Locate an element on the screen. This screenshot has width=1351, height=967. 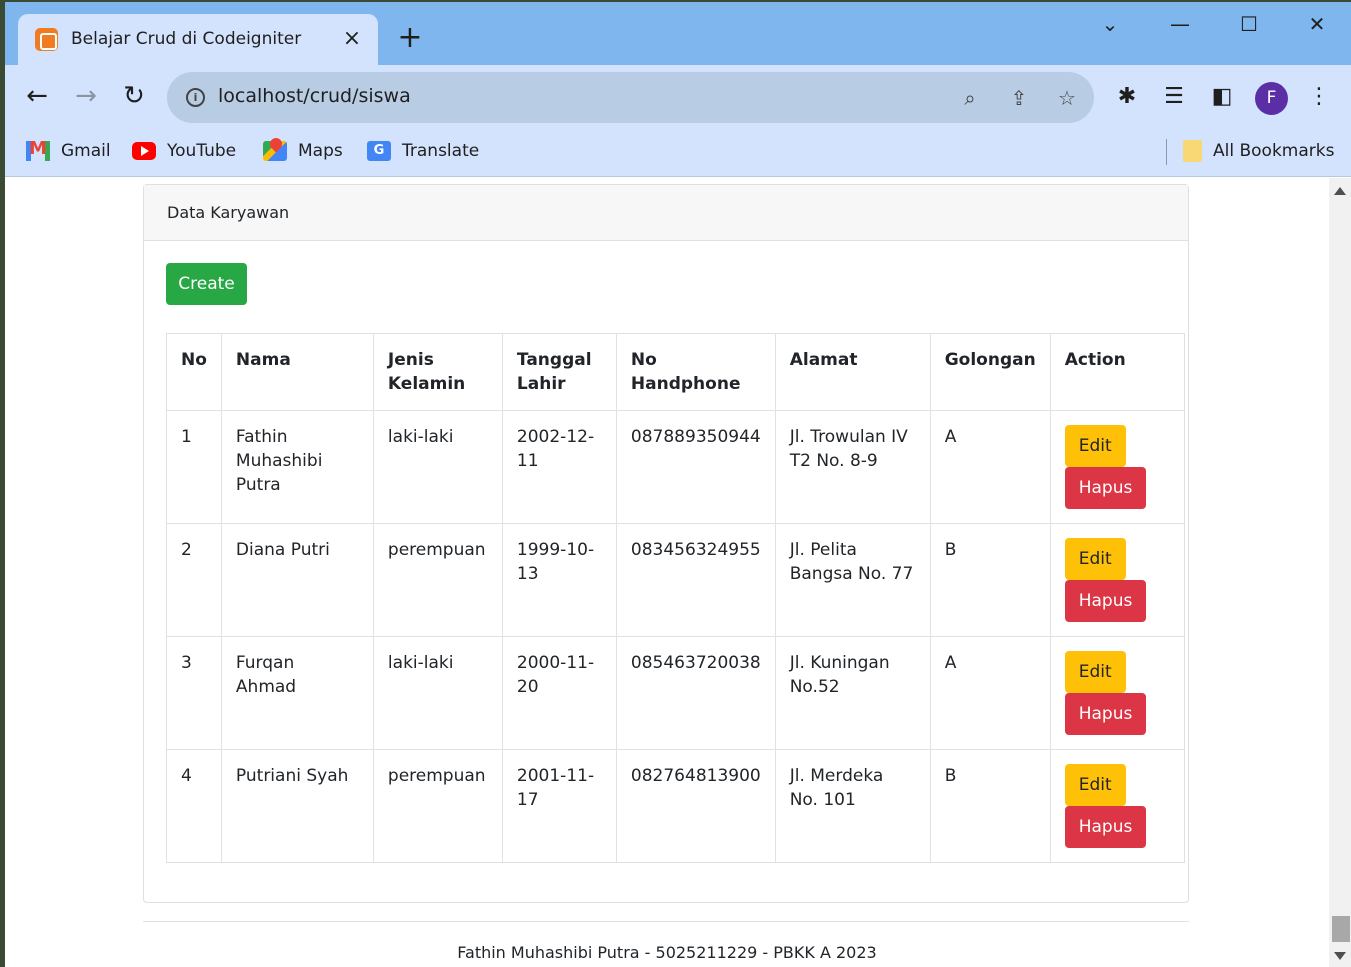
scroll-down-icon is located at coordinates (1340, 956).